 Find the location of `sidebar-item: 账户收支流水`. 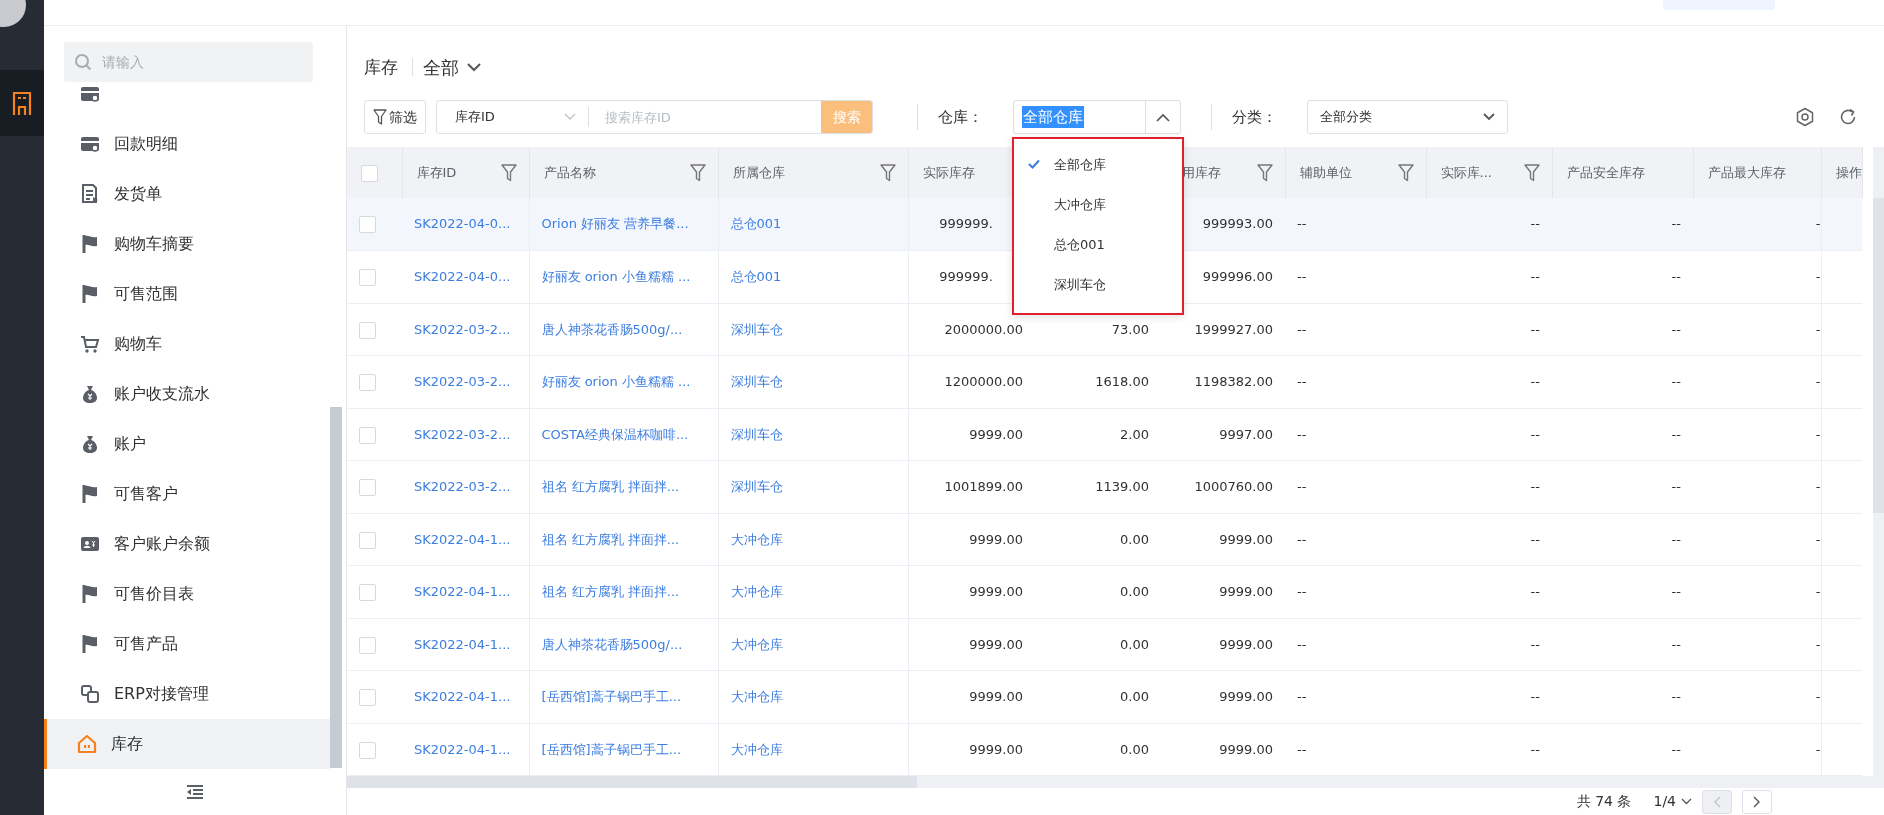

sidebar-item: 账户收支流水 is located at coordinates (187, 394).